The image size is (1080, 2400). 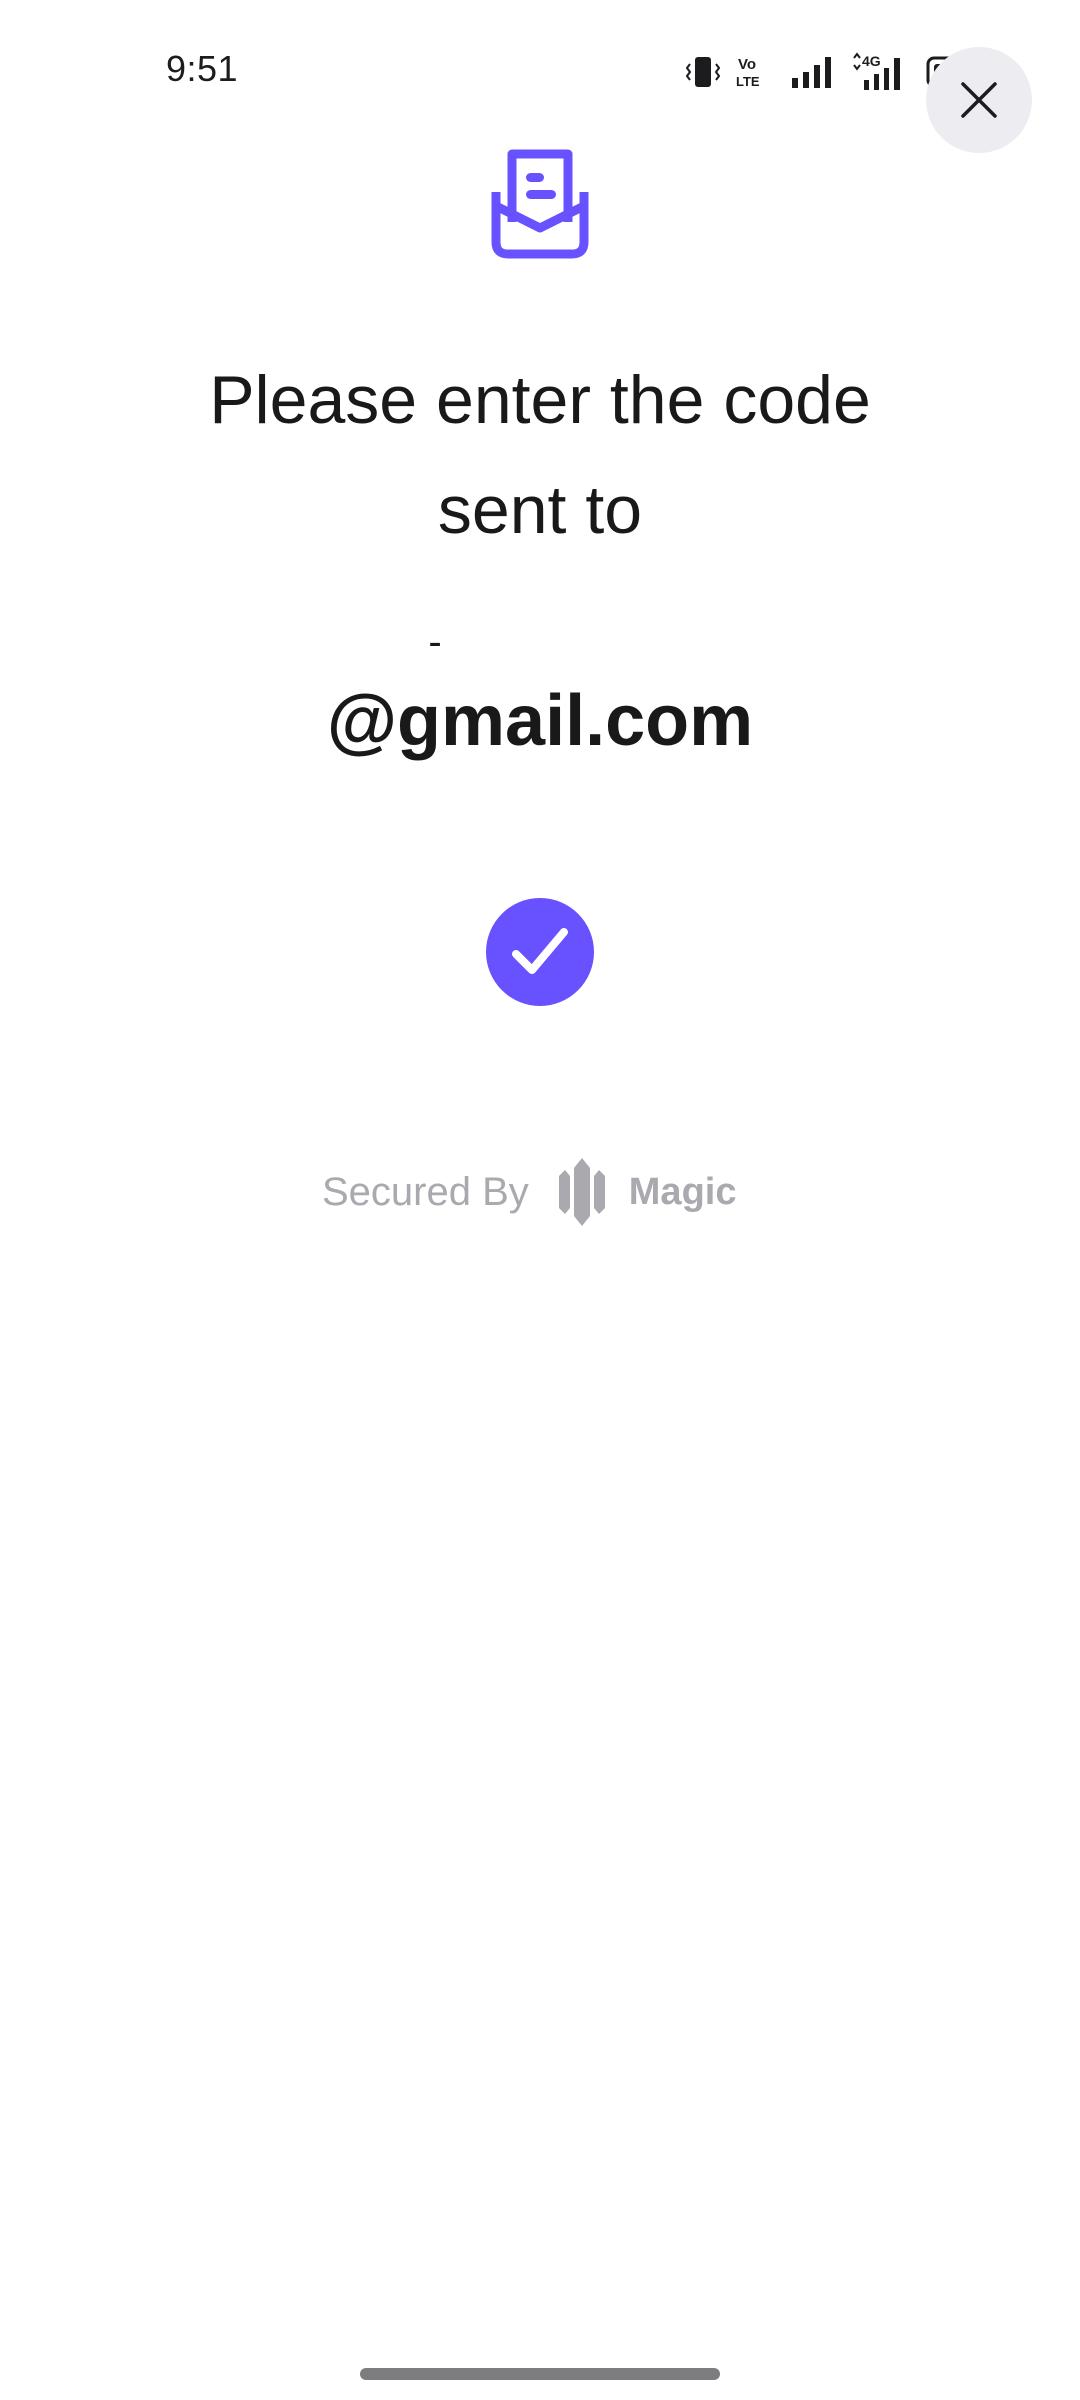 I want to click on heading-line-2: sent to, so click(x=540, y=510).